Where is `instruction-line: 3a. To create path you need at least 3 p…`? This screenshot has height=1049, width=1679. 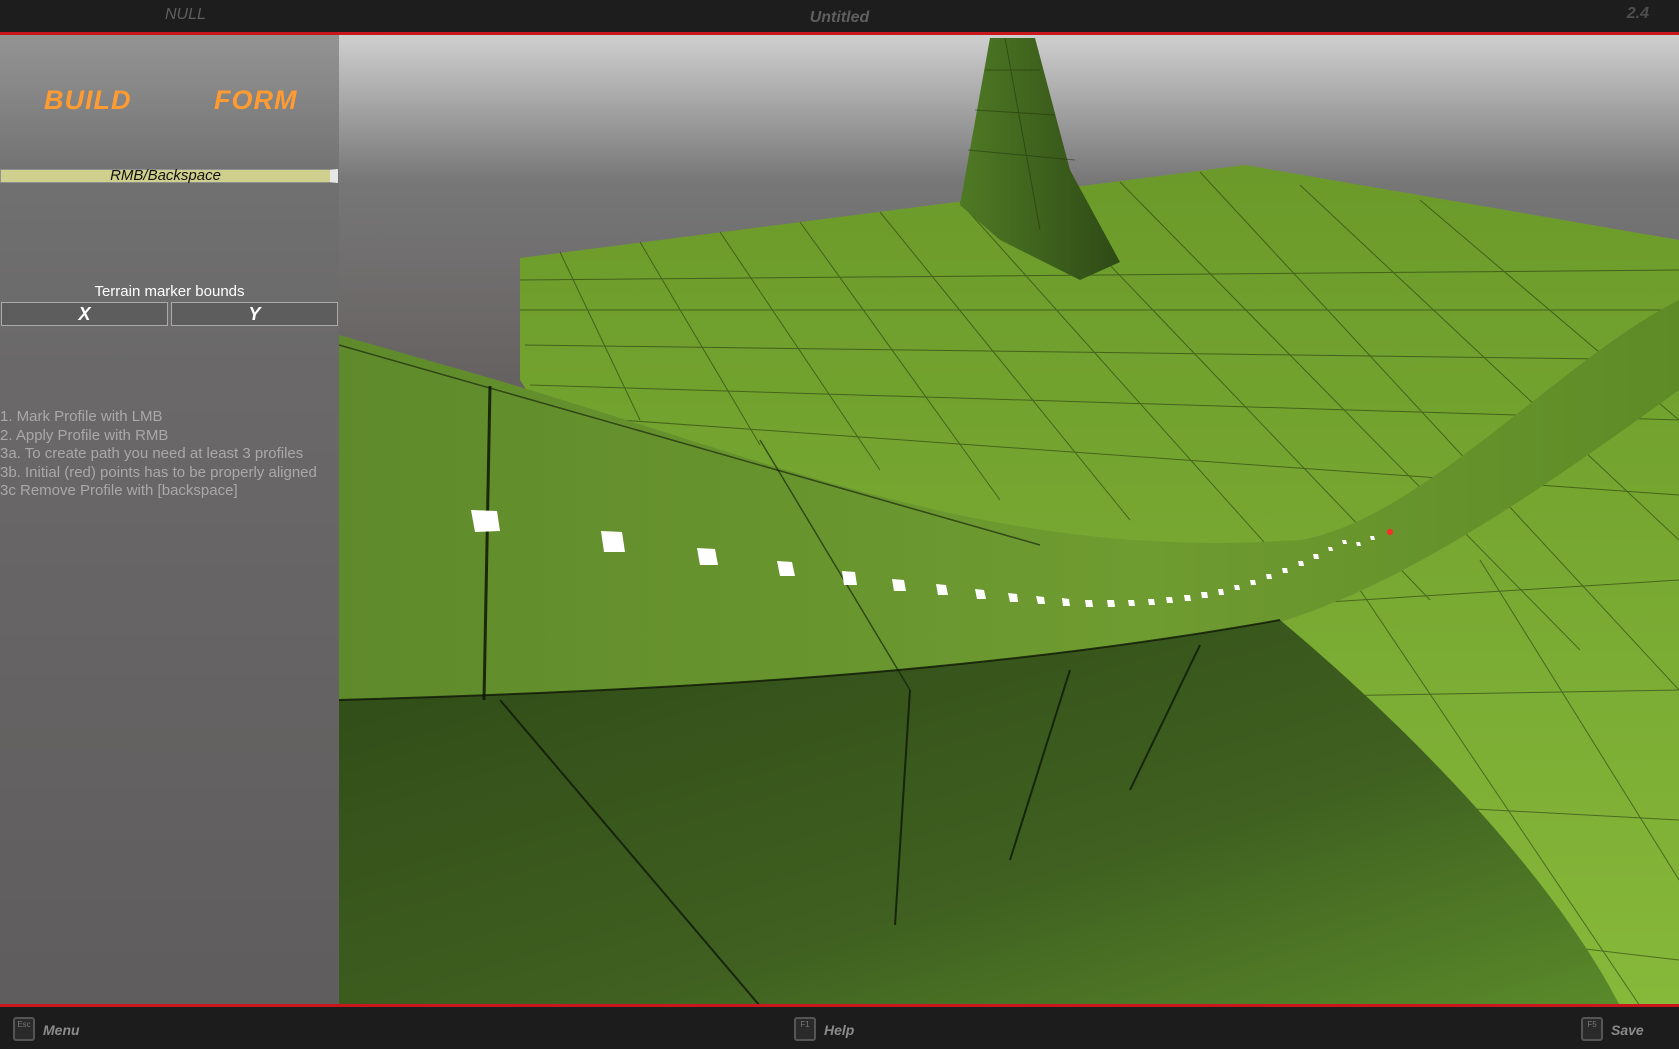 instruction-line: 3a. To create path you need at least 3 p… is located at coordinates (152, 453).